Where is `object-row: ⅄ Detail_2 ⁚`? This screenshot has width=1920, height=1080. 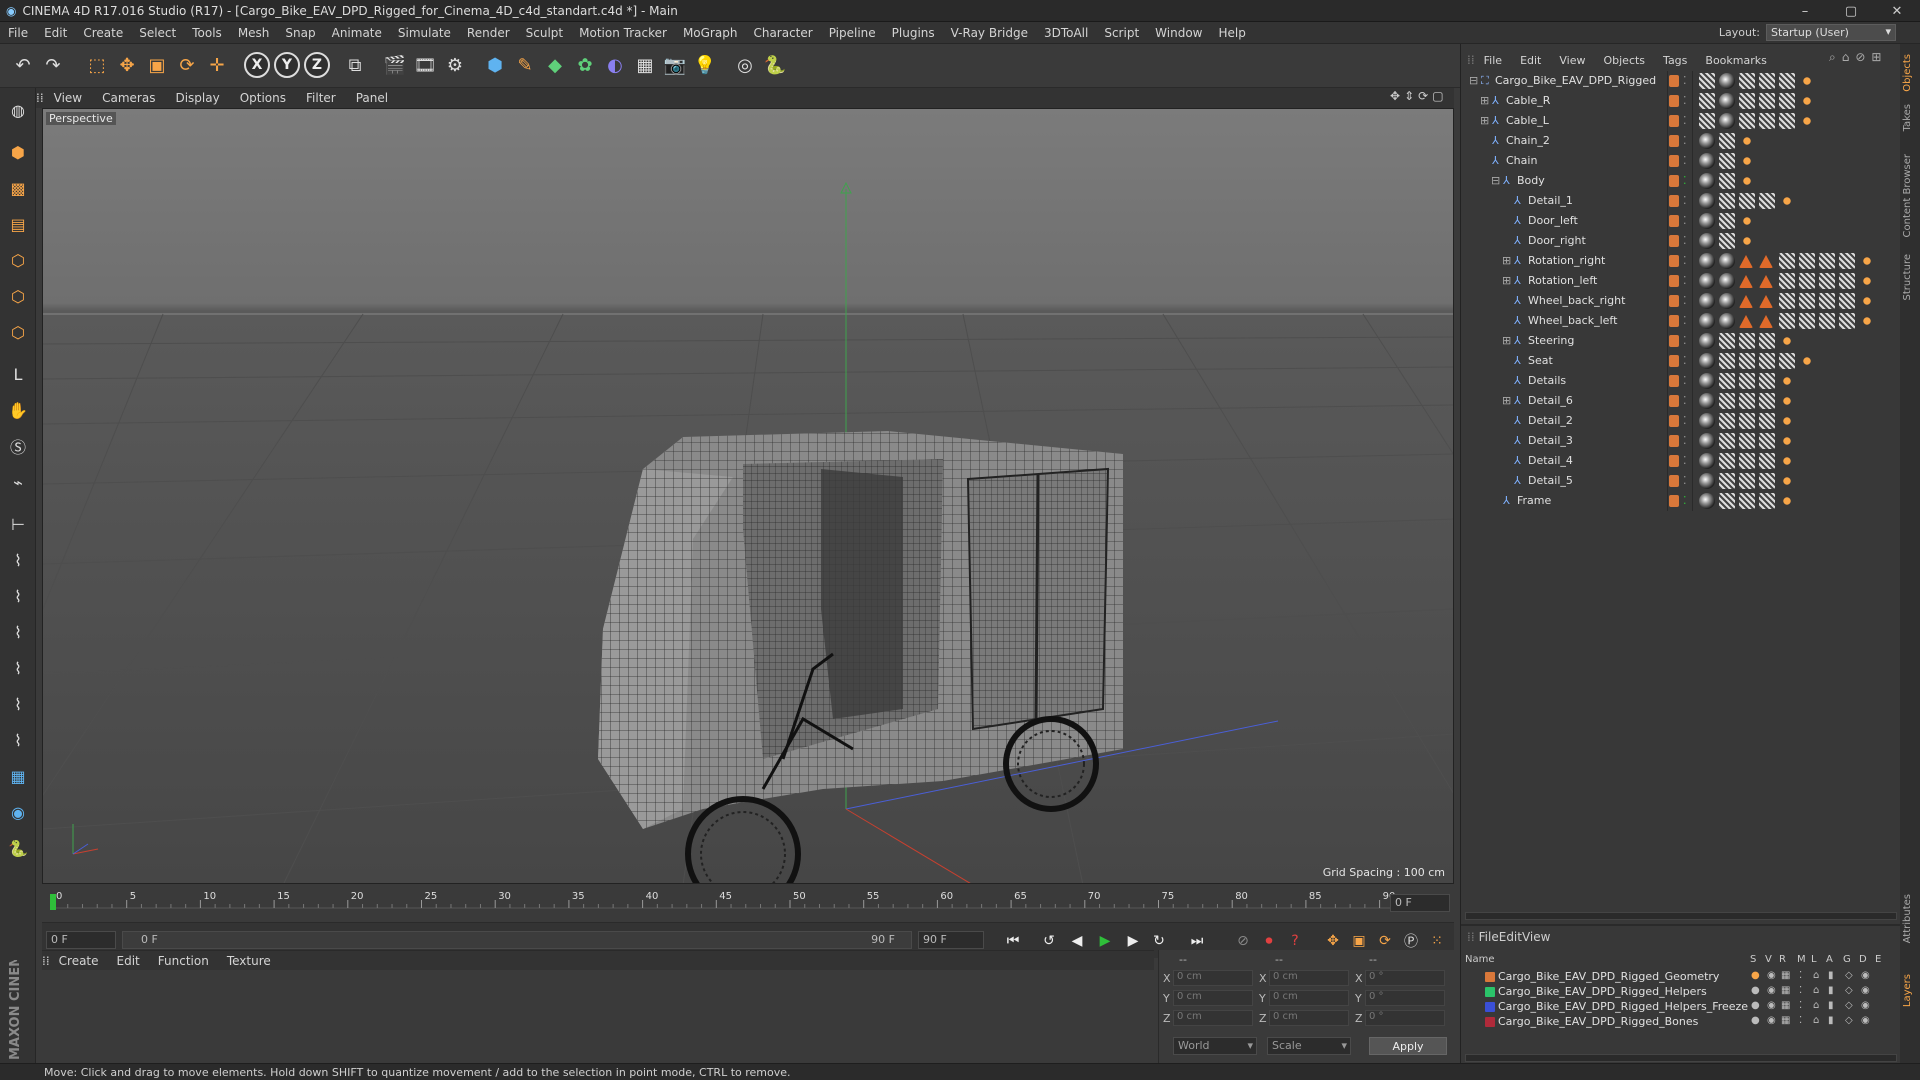 object-row: ⅄ Detail_2 ⁚ is located at coordinates (1681, 421).